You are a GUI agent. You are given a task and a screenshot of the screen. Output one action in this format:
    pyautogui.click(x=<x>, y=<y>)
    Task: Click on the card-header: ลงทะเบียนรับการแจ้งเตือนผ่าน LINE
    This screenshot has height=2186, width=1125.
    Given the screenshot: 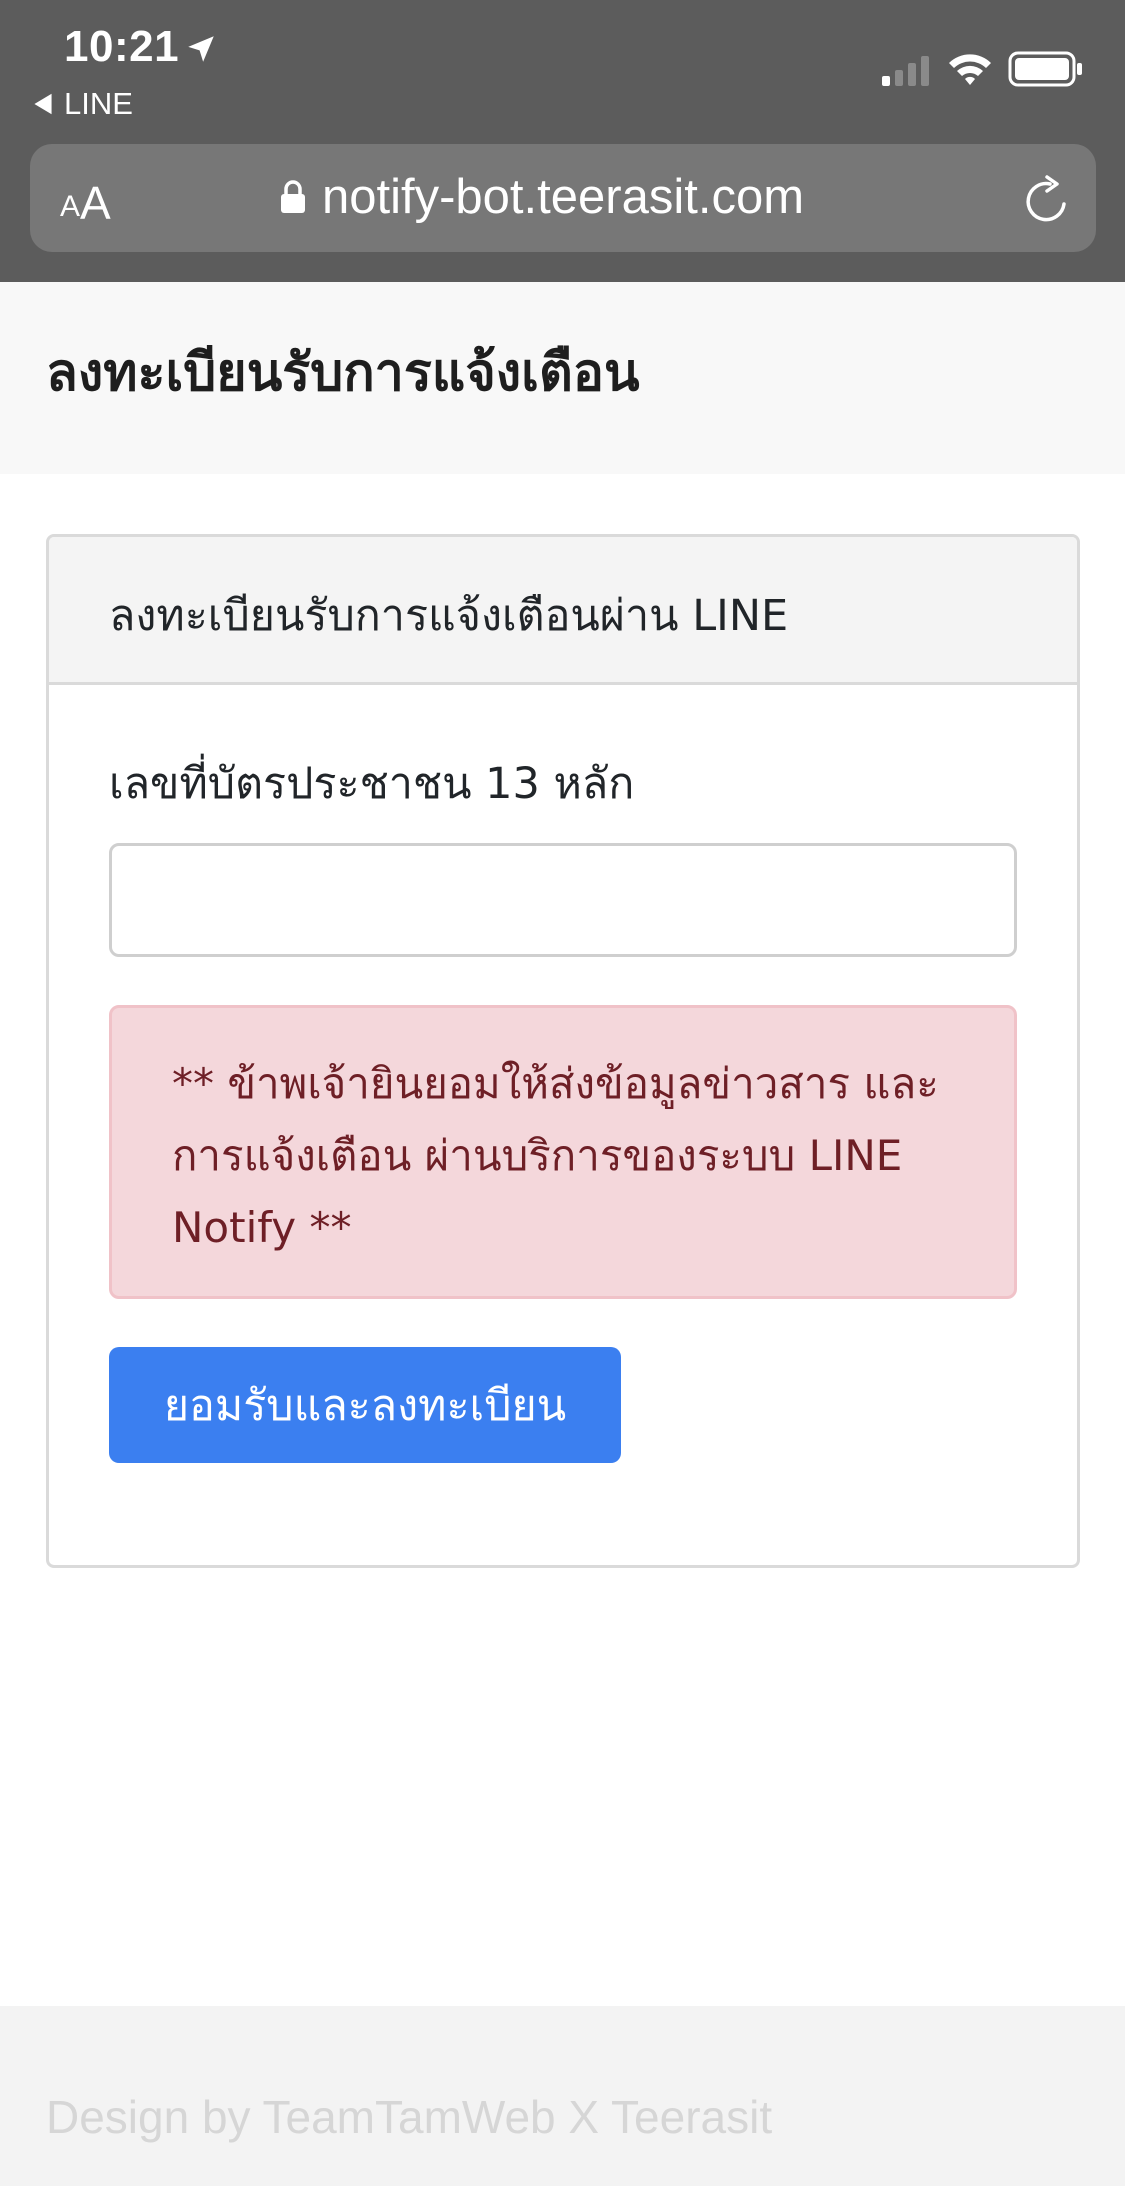 What is the action you would take?
    pyautogui.click(x=563, y=611)
    